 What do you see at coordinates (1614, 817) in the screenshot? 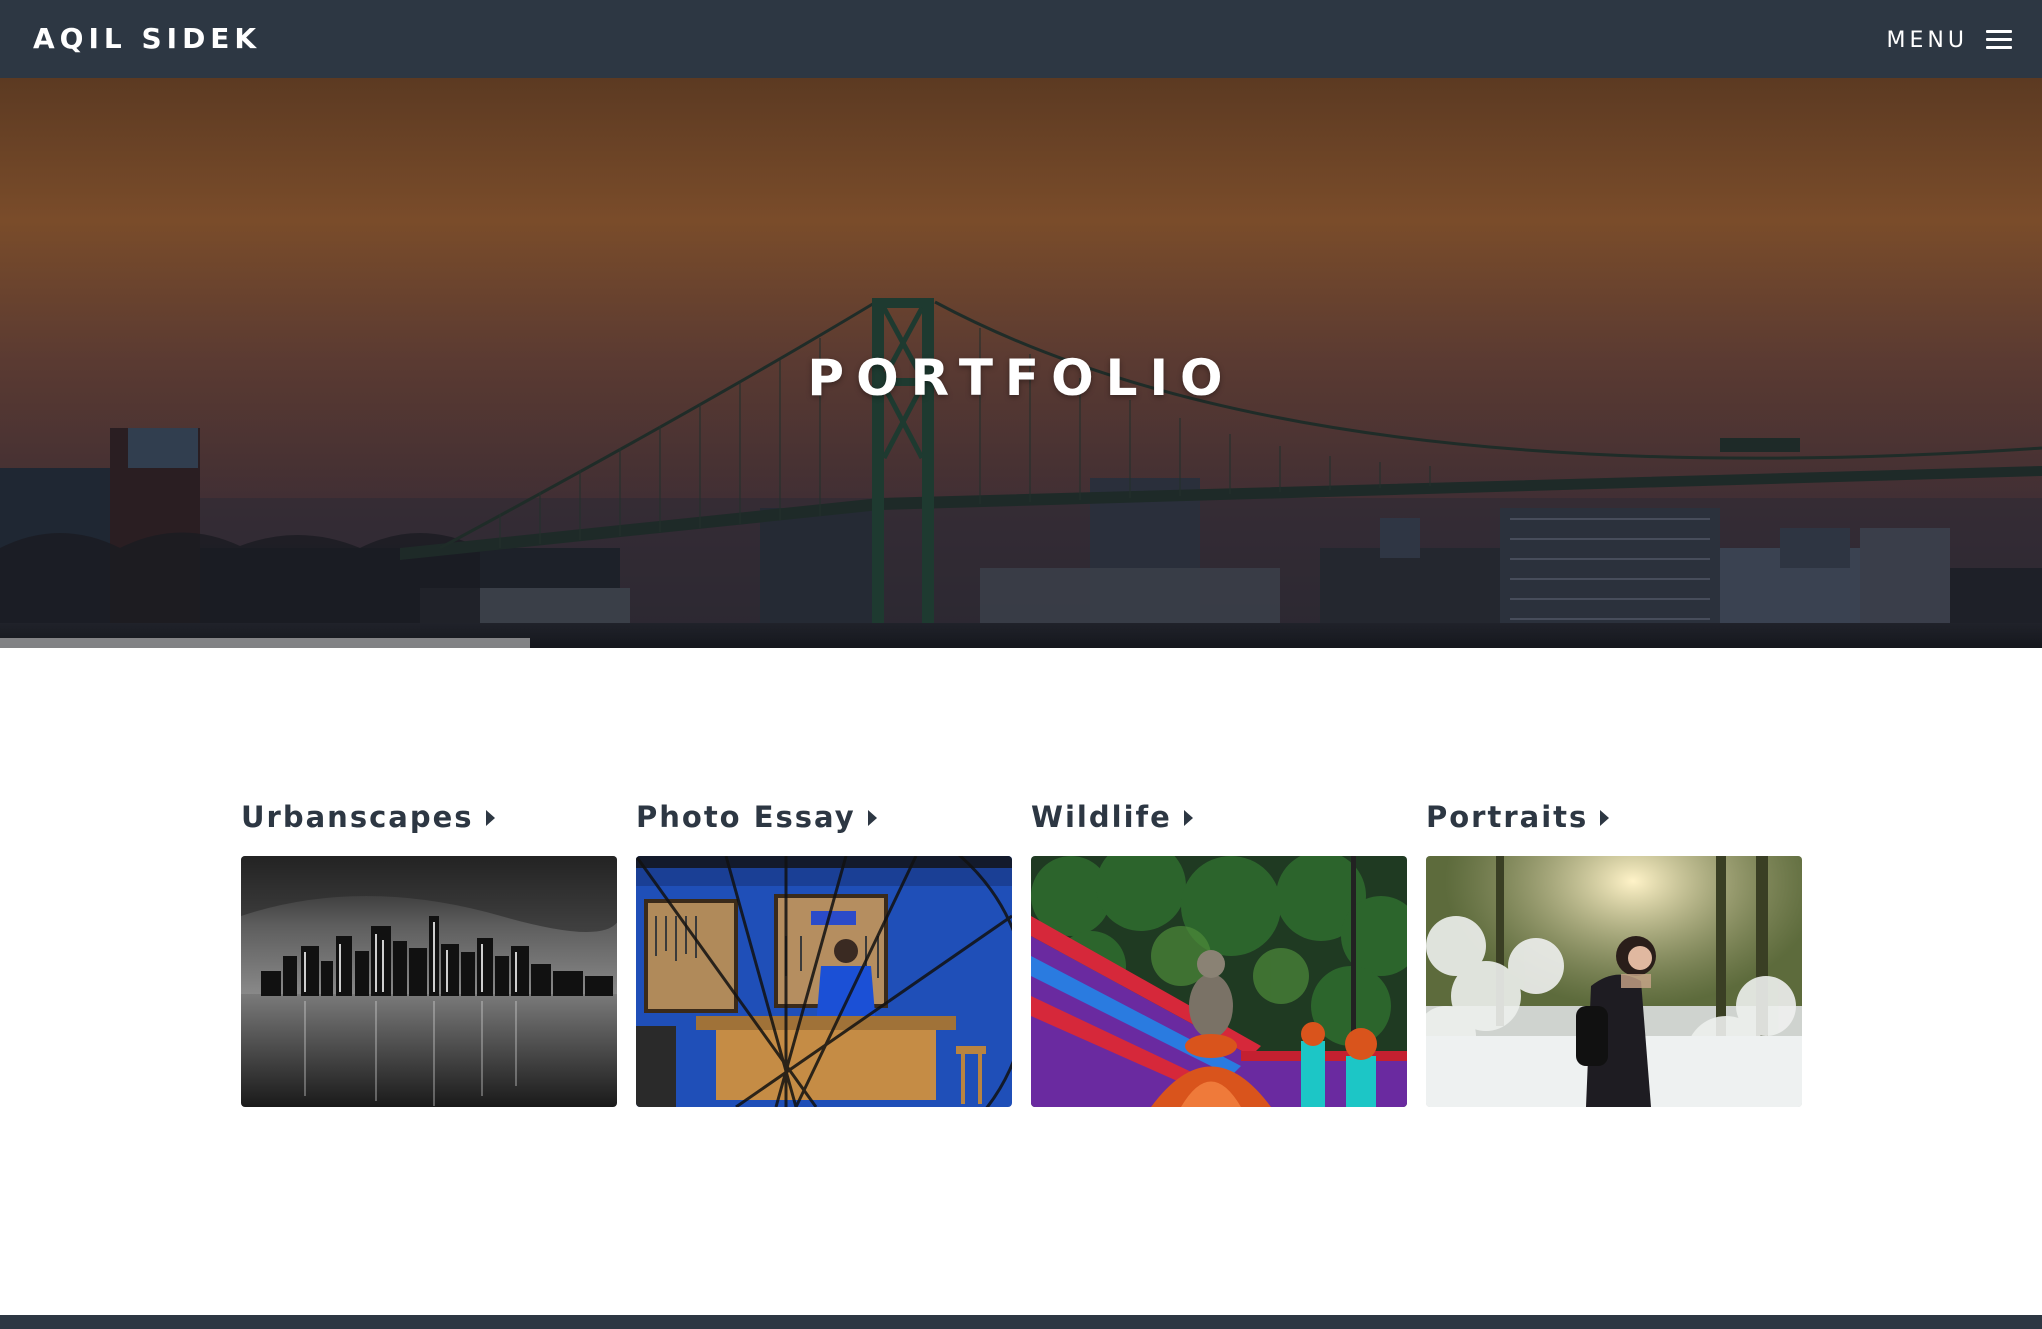
I see `category-link-portraits: Portraits` at bounding box center [1614, 817].